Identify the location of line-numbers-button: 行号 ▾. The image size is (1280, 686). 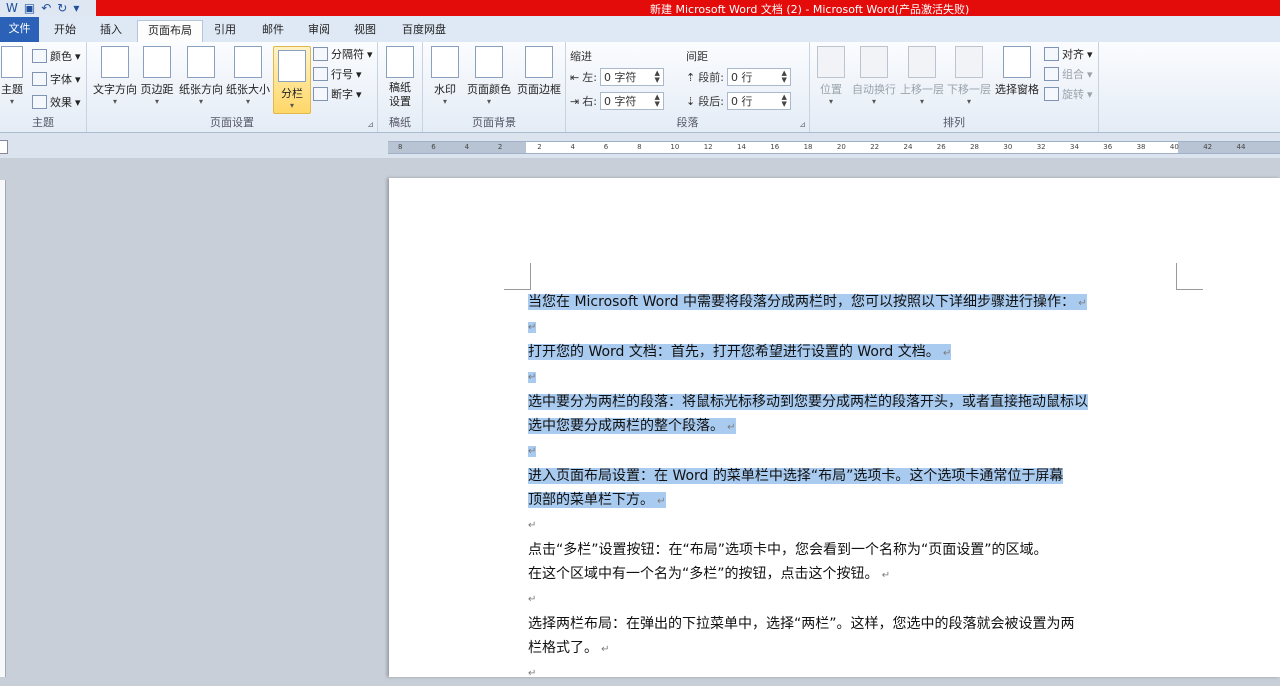
(337, 74).